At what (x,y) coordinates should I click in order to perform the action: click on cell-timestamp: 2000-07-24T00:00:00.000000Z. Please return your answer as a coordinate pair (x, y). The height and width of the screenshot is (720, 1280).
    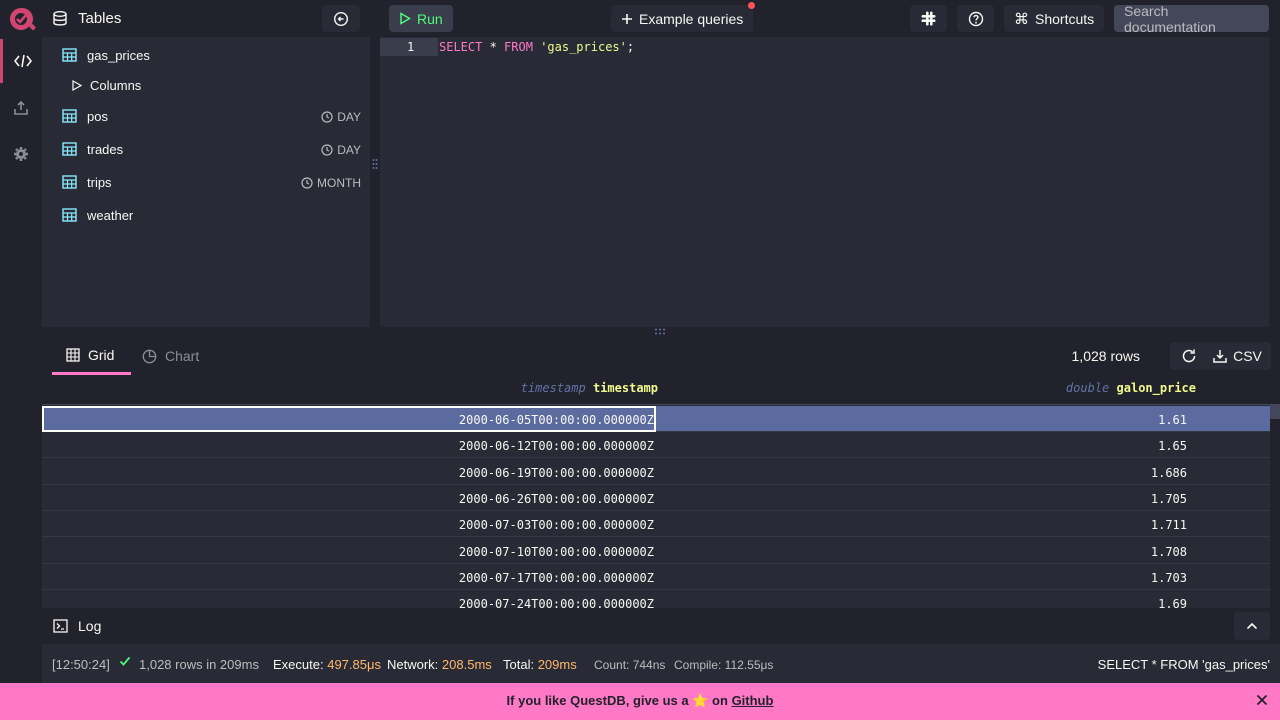
    Looking at the image, I should click on (348, 602).